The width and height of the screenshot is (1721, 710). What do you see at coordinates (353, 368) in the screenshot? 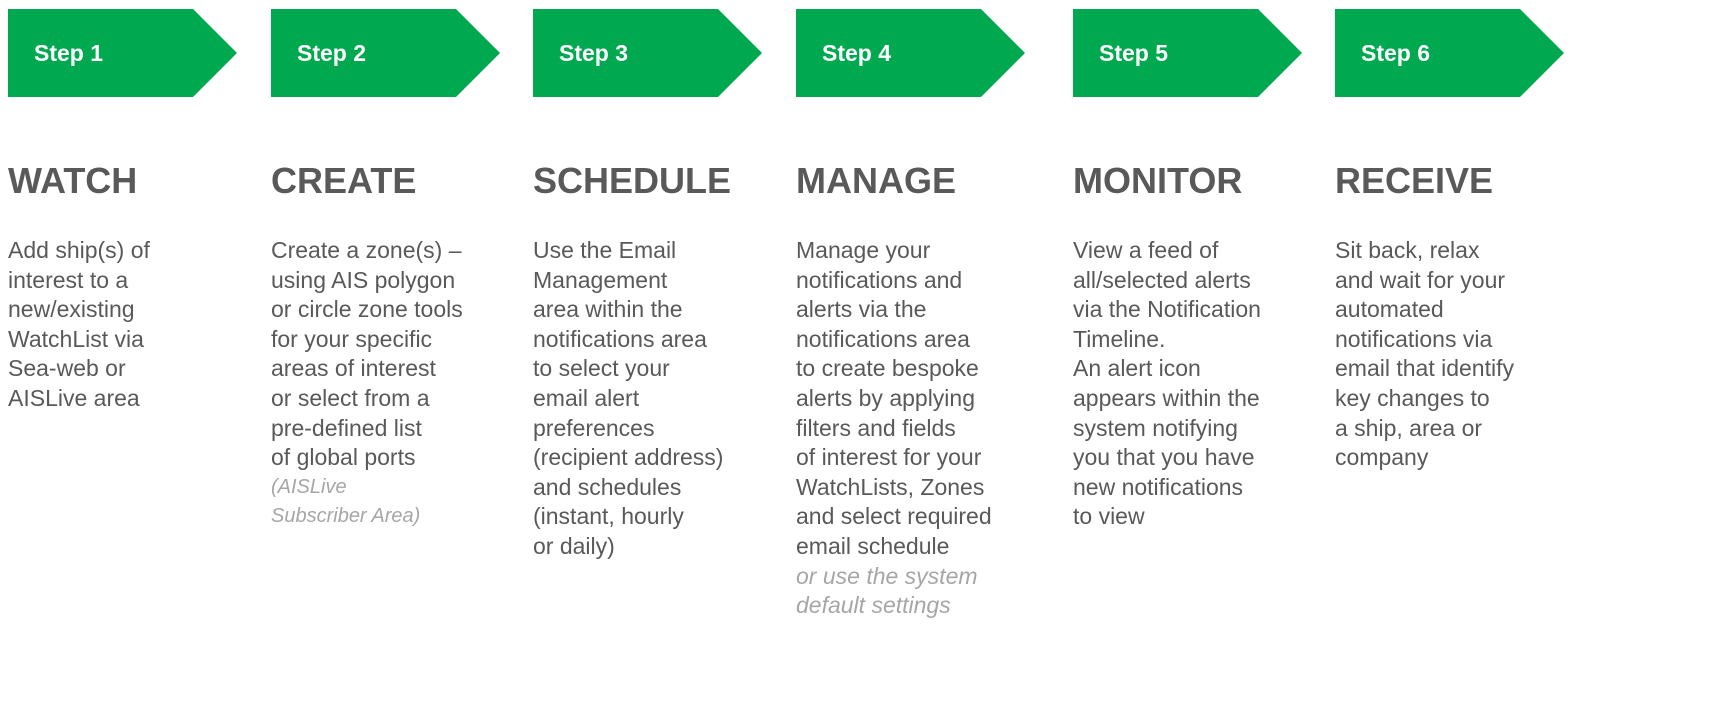
I see `description-line: areas of interest` at bounding box center [353, 368].